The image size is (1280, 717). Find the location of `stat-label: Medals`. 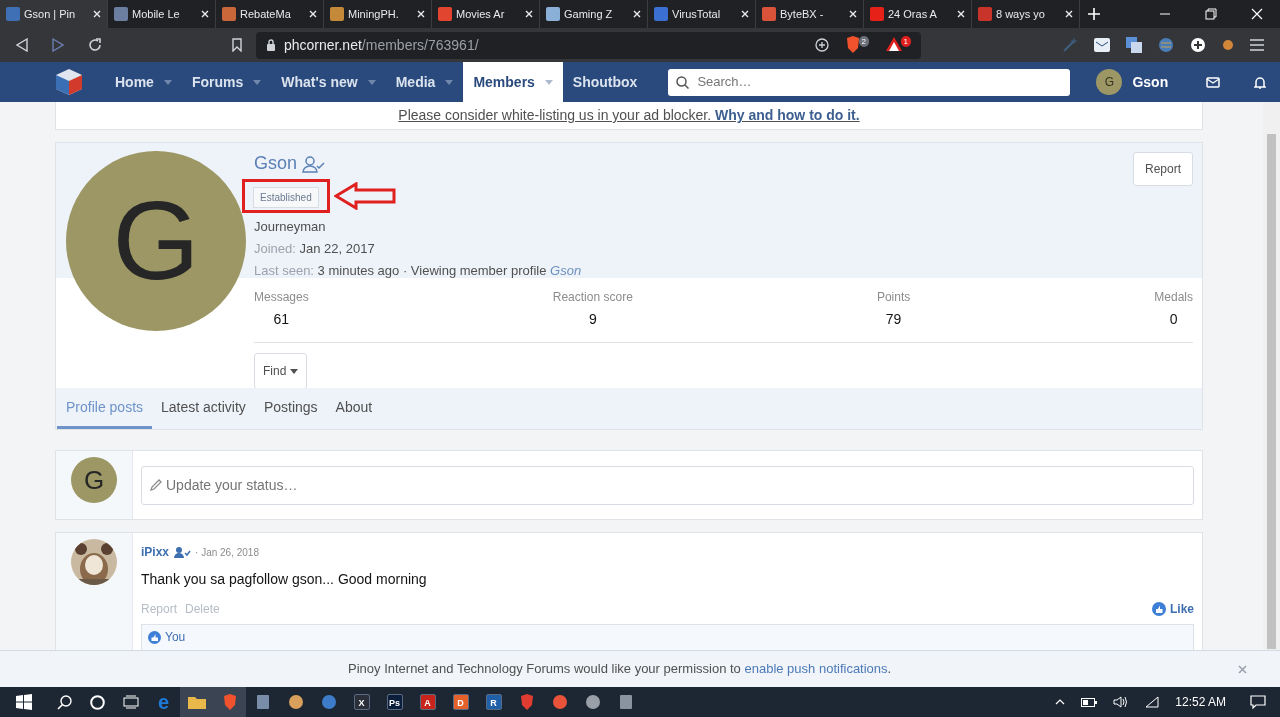

stat-label: Medals is located at coordinates (1173, 297).